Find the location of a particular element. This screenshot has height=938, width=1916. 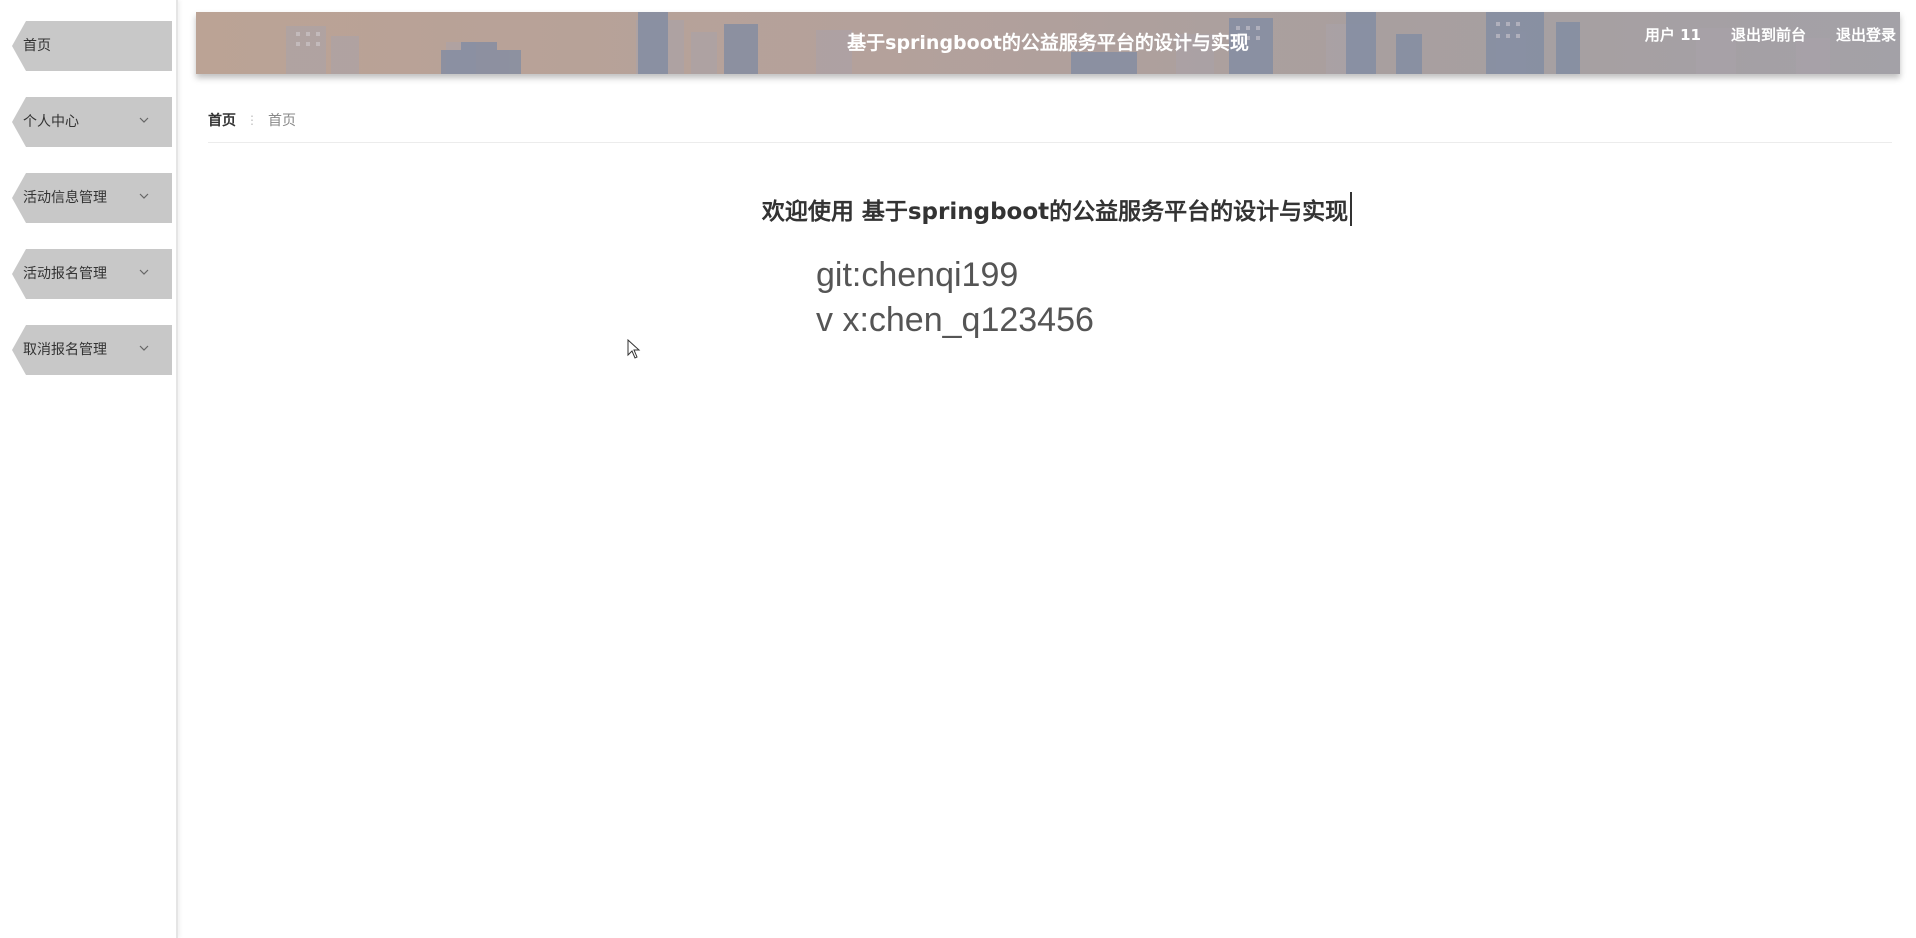

contact-line-git: git:chenqi199 is located at coordinates (917, 275).